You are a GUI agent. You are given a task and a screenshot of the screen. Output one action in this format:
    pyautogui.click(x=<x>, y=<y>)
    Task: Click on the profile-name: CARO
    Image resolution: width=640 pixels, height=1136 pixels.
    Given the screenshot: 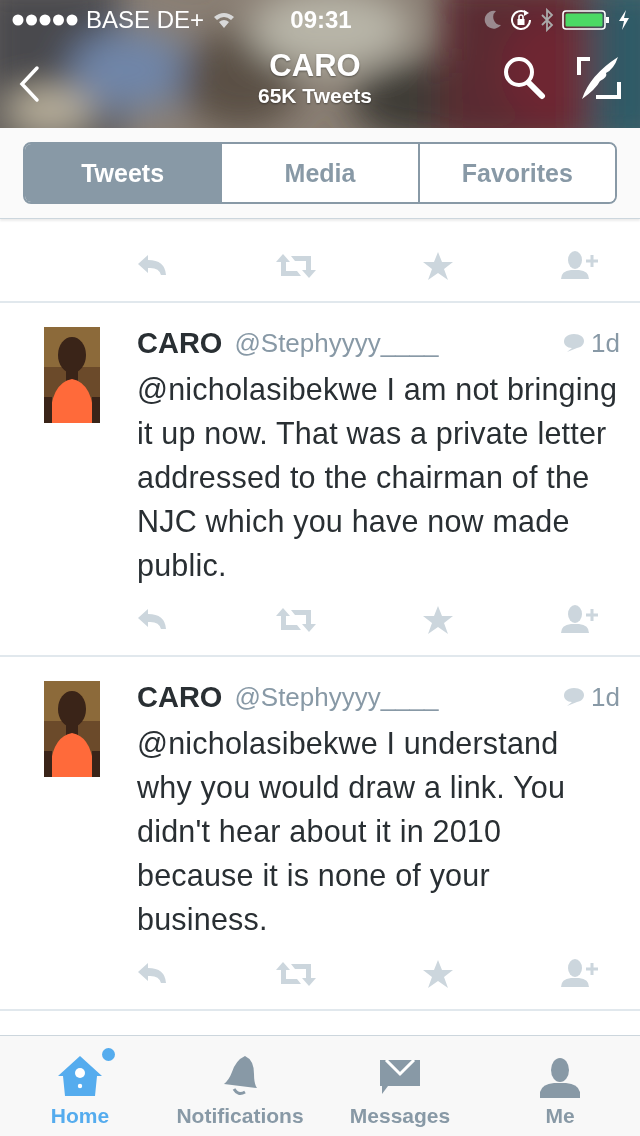 What is the action you would take?
    pyautogui.click(x=315, y=66)
    